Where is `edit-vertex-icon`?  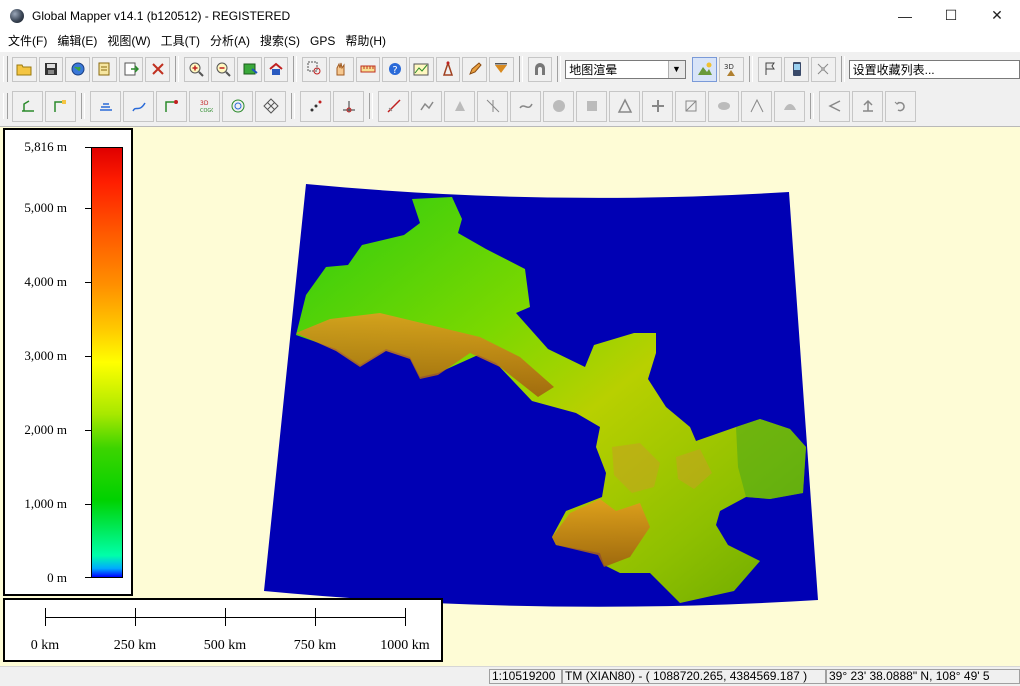 edit-vertex-icon is located at coordinates (59, 106).